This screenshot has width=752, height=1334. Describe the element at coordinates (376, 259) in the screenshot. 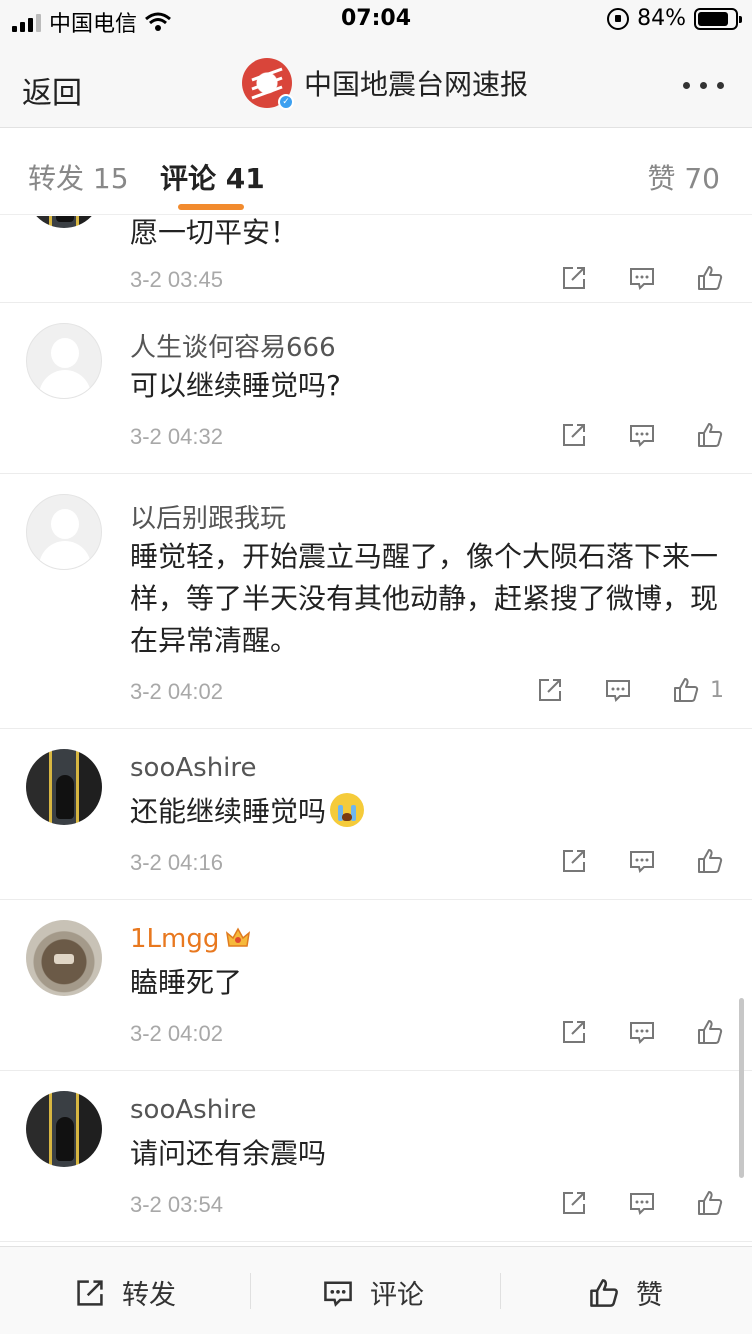

I see `comment-item: 愿一切平安！ 3-2 03:45` at that location.